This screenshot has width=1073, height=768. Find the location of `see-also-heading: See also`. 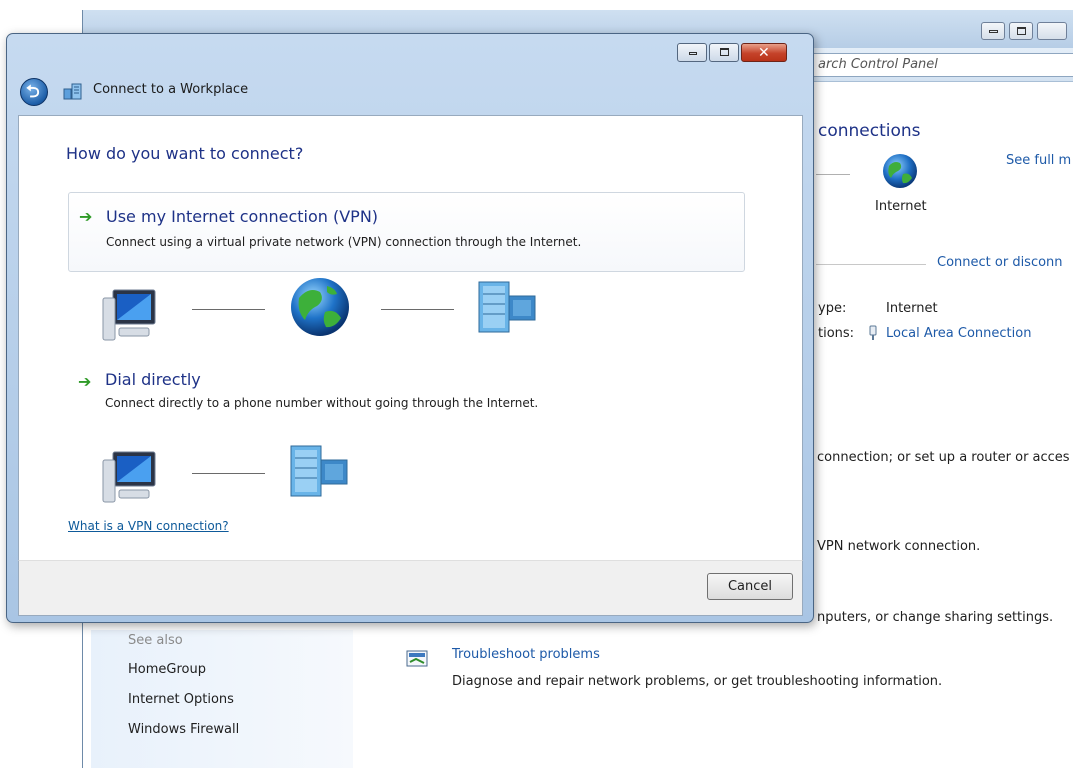

see-also-heading: See also is located at coordinates (155, 640).